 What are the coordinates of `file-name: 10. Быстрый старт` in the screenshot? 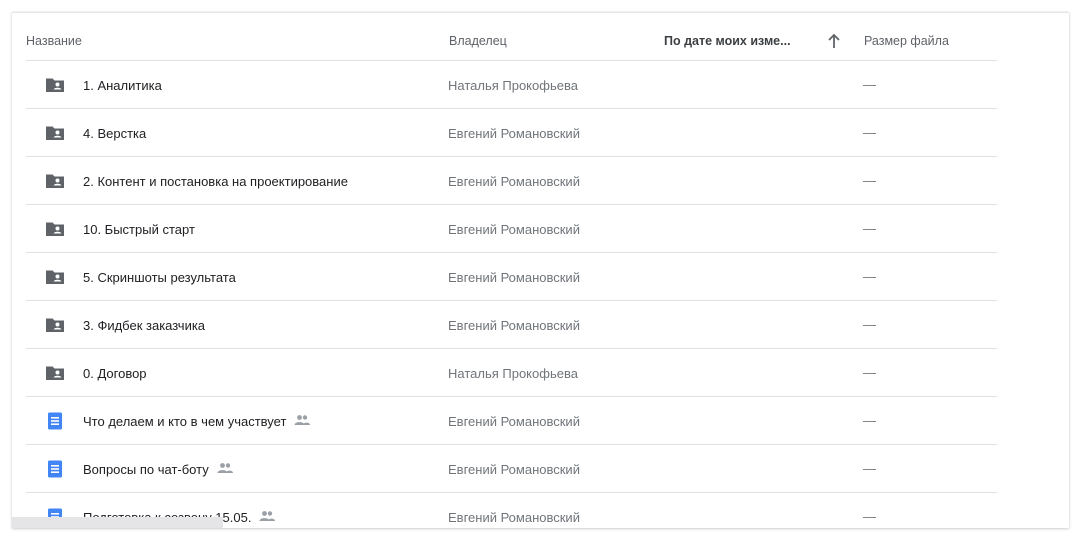 It's located at (139, 229).